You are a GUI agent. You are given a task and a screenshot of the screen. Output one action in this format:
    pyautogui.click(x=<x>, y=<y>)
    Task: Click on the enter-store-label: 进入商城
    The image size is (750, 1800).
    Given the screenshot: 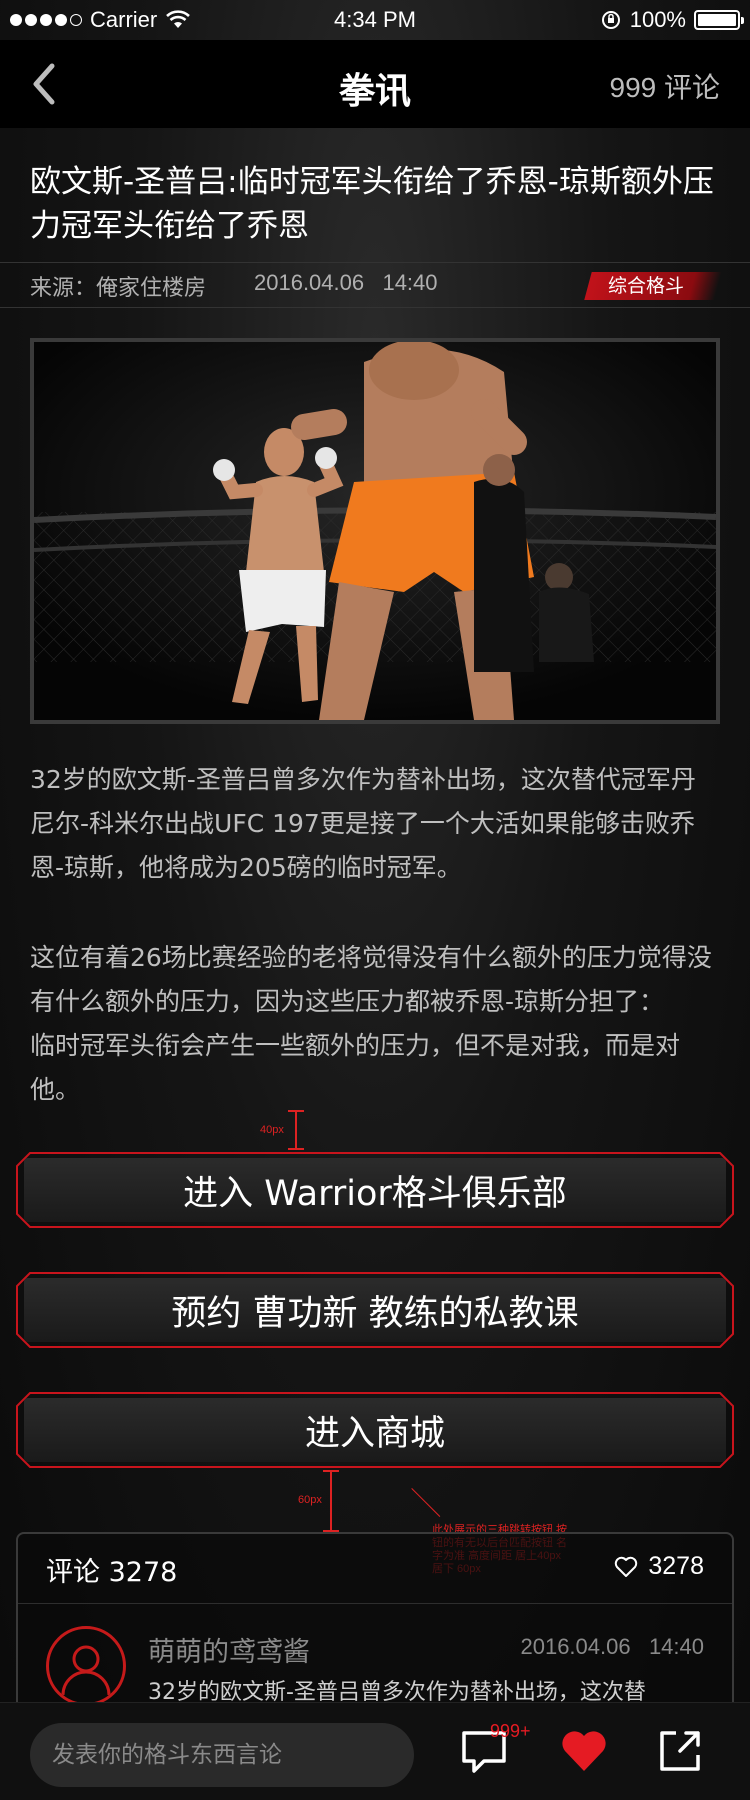 What is the action you would take?
    pyautogui.click(x=374, y=1433)
    